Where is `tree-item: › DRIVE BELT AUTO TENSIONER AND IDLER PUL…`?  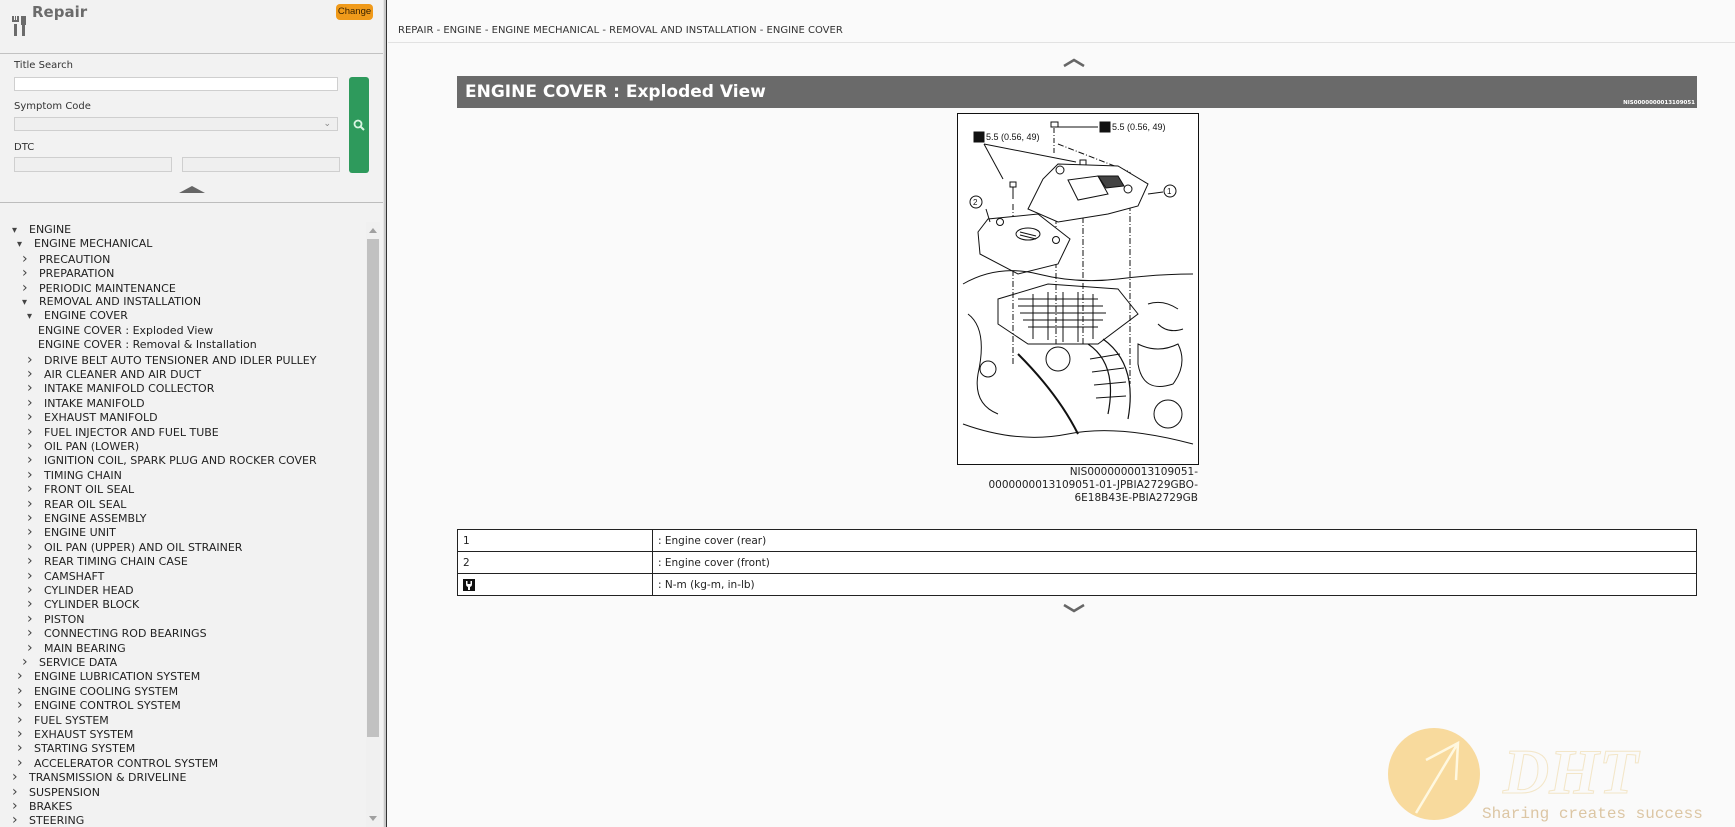
tree-item: › DRIVE BELT AUTO TENSIONER AND IDLER PUL… is located at coordinates (171, 360).